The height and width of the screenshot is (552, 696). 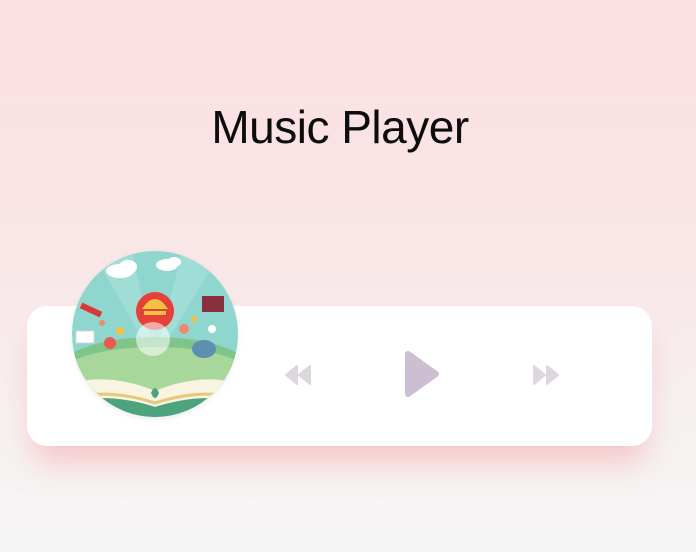 I want to click on previous-track-button, so click(x=298, y=375).